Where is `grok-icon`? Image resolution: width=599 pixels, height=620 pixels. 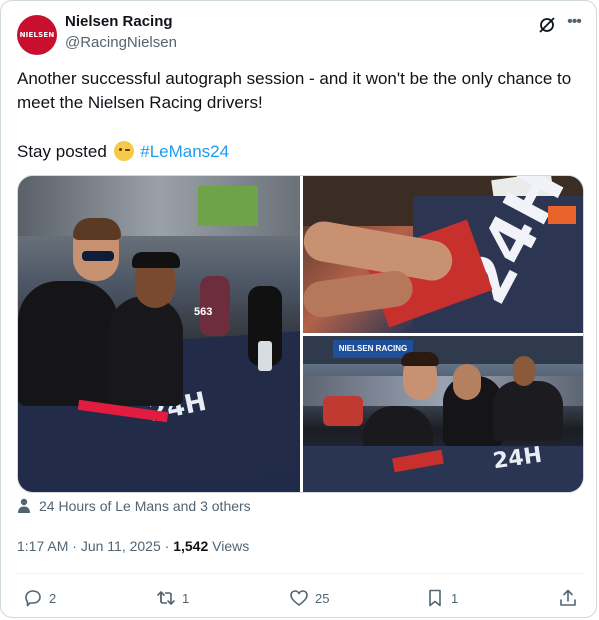 grok-icon is located at coordinates (547, 25).